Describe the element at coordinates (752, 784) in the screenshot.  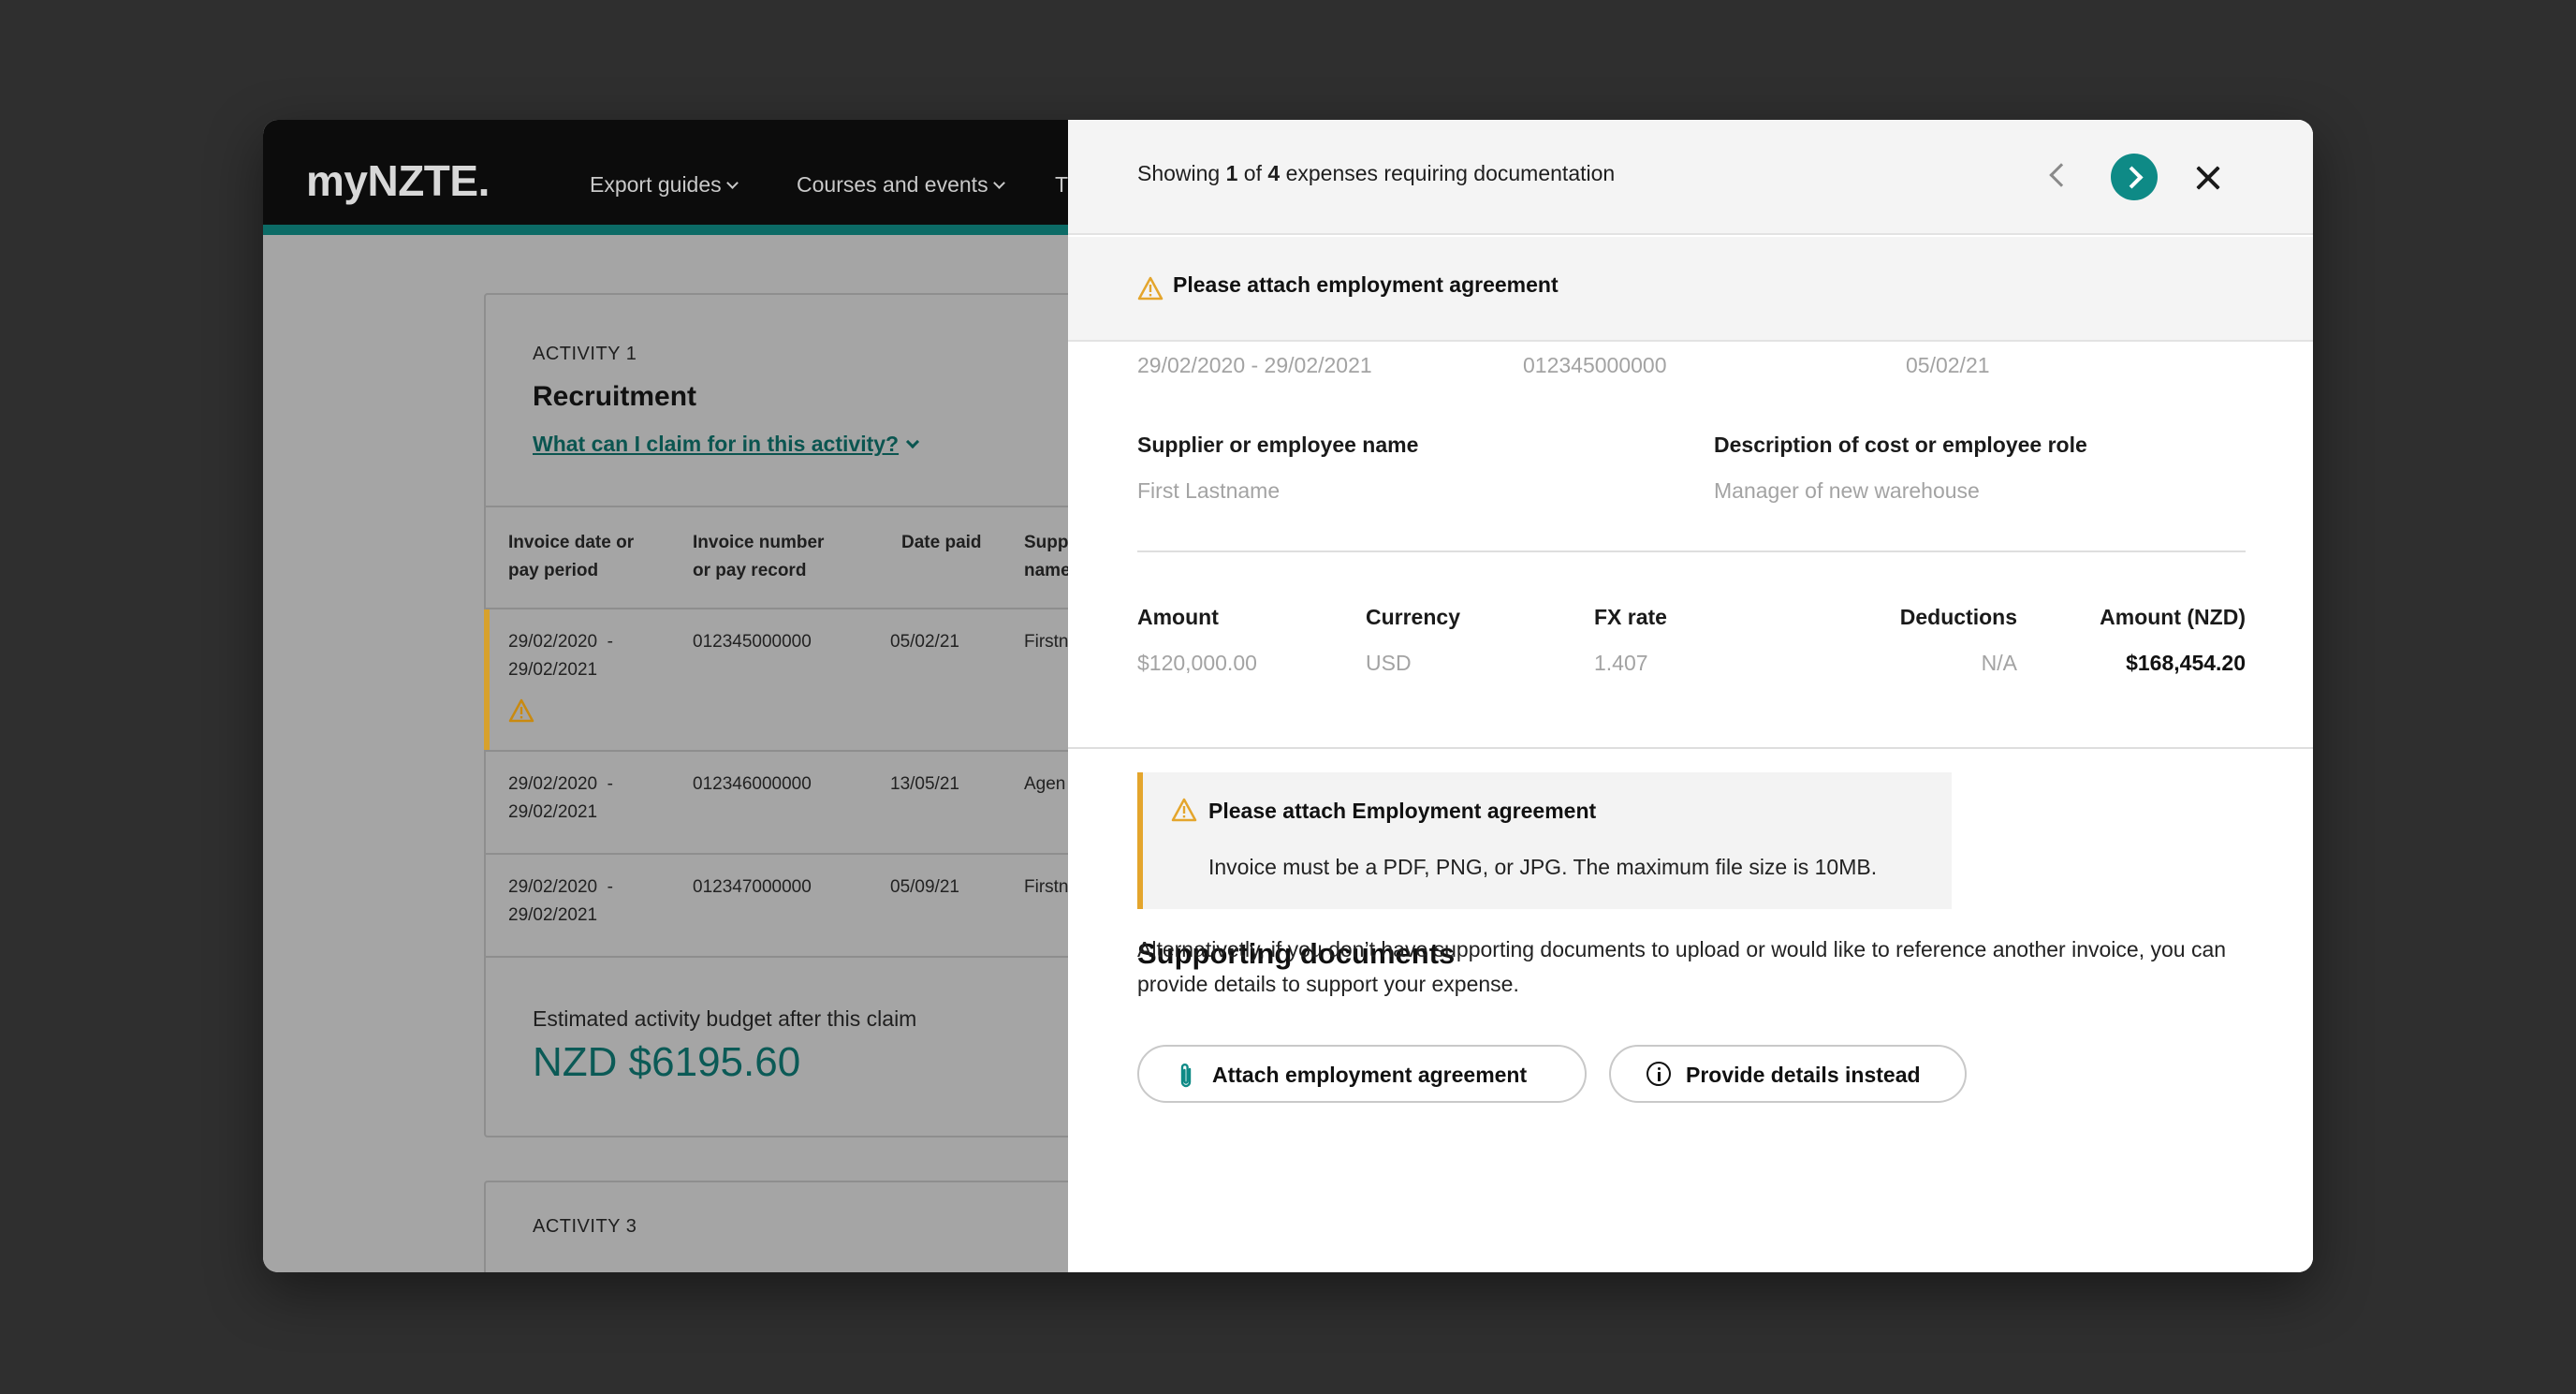
I see `cell-invoice: 012346000000` at that location.